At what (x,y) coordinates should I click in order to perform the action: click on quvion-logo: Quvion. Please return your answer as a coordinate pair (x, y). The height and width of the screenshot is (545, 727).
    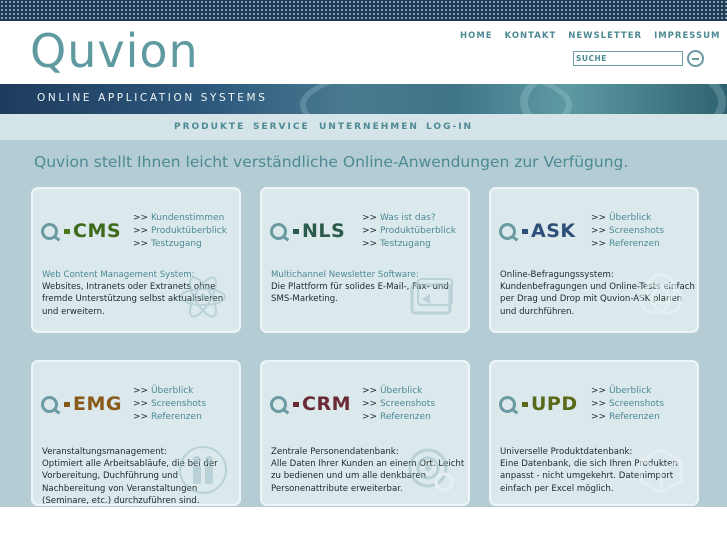
    Looking at the image, I should click on (114, 51).